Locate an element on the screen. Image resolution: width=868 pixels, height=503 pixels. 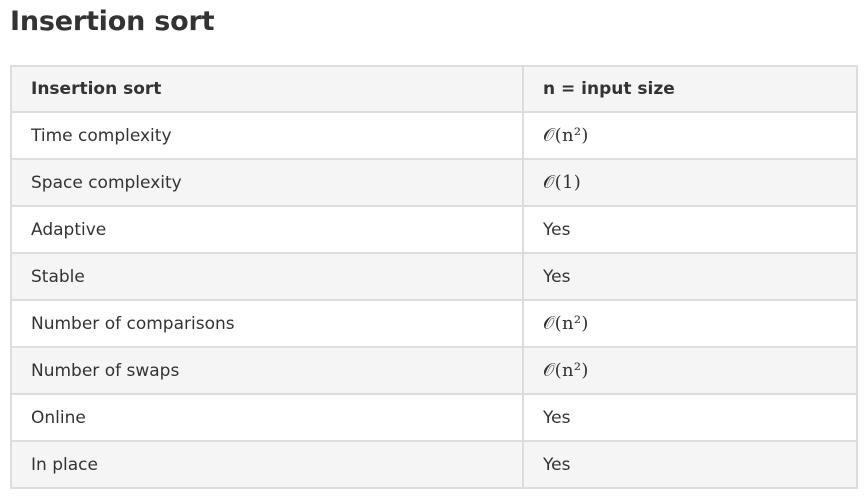
row-property: Stable is located at coordinates (267, 276).